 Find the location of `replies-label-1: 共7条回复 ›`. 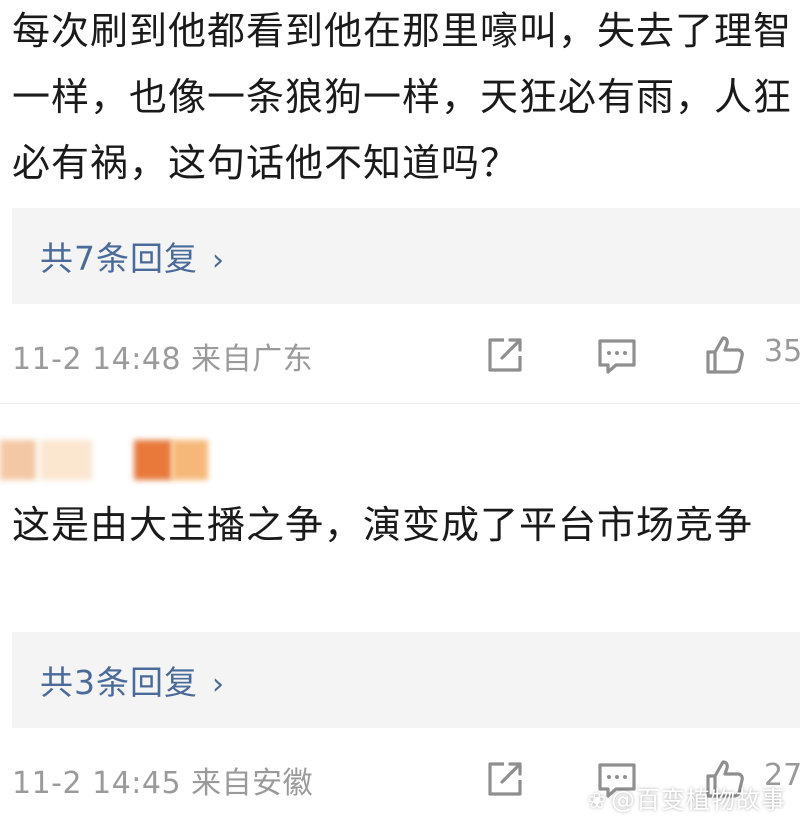

replies-label-1: 共7条回复 › is located at coordinates (132, 256).